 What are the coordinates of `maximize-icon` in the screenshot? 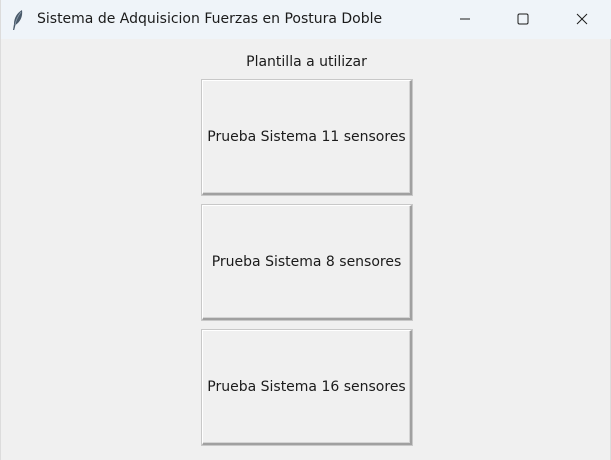 It's located at (523, 19).